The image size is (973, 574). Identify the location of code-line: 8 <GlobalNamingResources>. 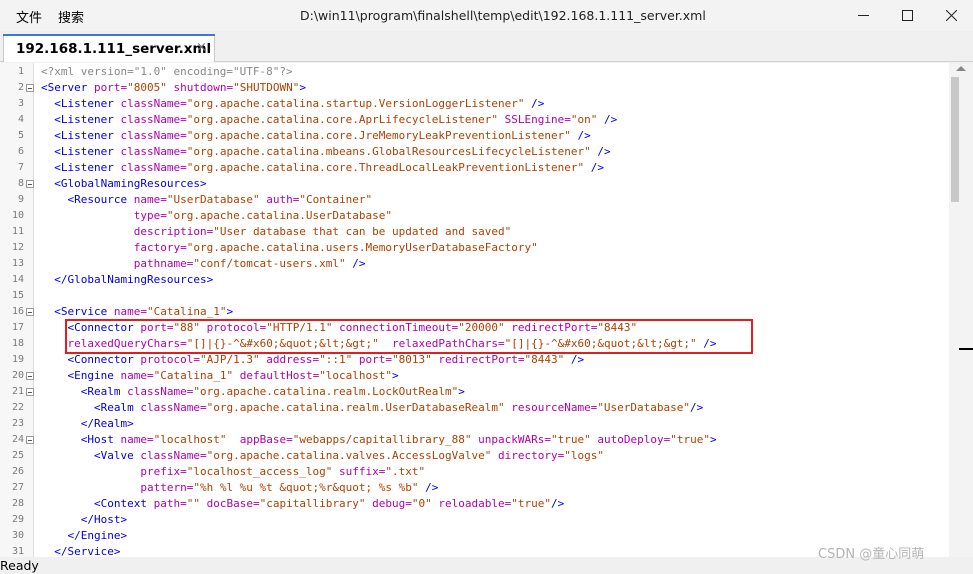
(475, 184).